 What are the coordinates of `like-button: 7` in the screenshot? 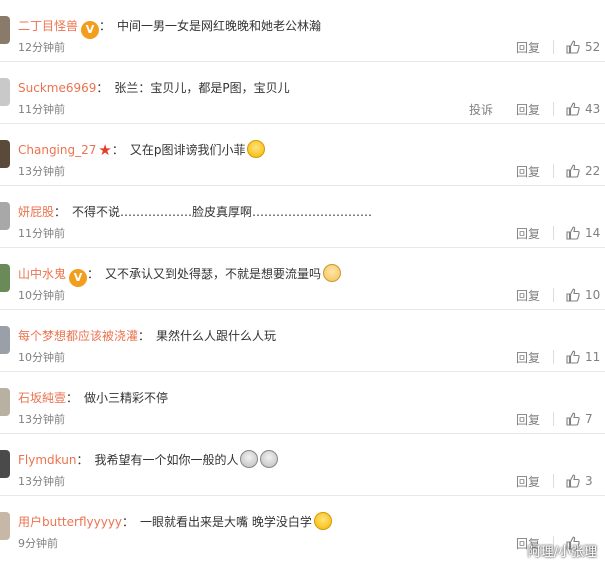 It's located at (585, 419).